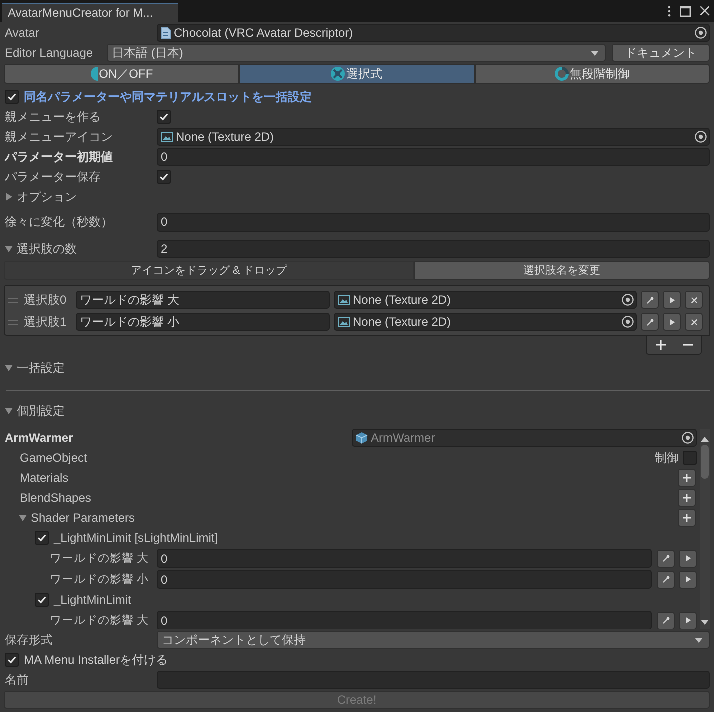  I want to click on cube-icon, so click(362, 438).